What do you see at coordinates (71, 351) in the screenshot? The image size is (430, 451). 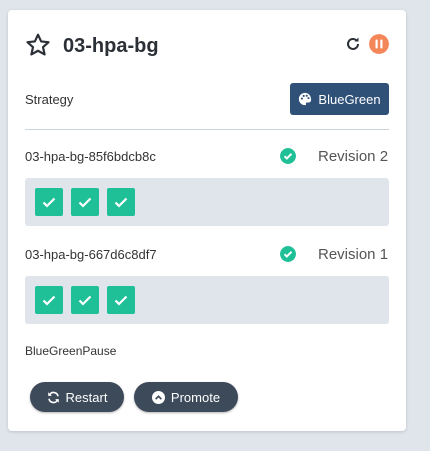 I see `current-step-label: BlueGreenPause` at bounding box center [71, 351].